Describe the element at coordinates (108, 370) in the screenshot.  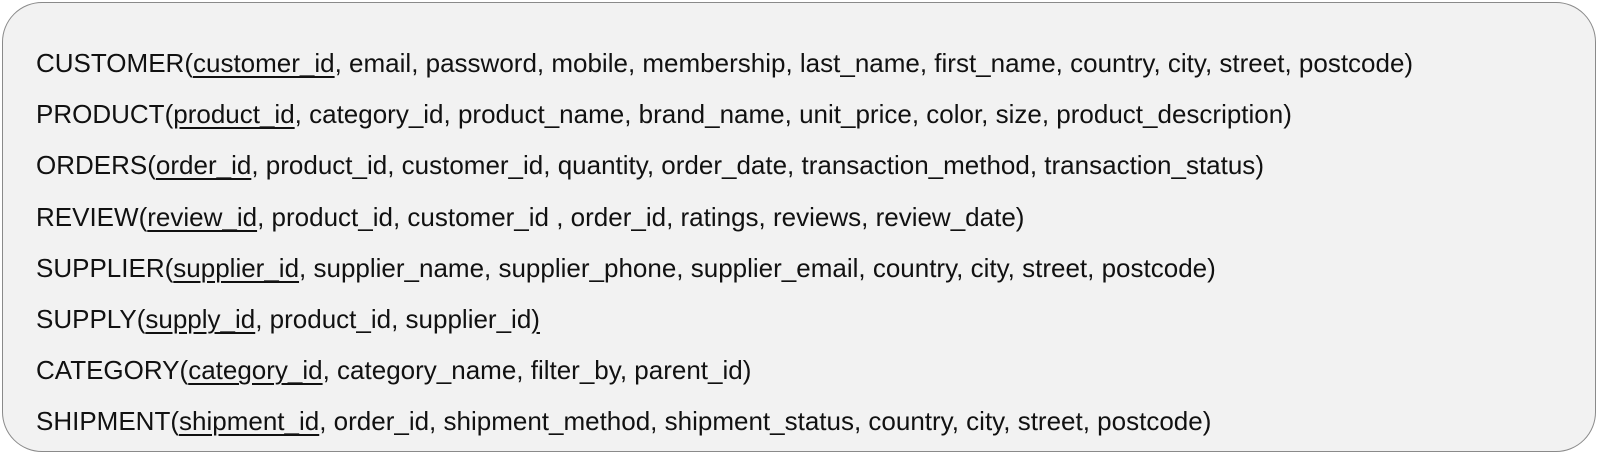
I see `relation-name: CATEGORY` at that location.